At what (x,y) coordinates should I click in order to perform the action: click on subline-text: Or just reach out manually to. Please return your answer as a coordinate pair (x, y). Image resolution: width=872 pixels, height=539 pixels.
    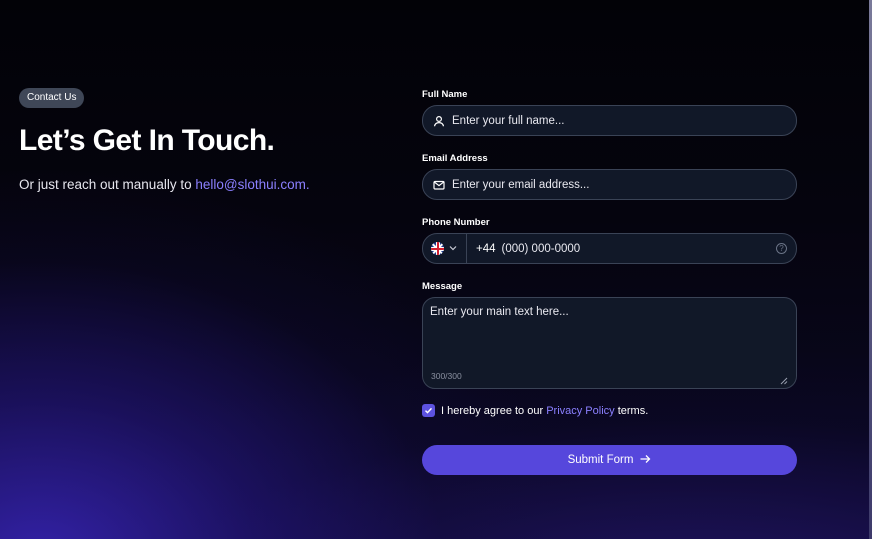
    Looking at the image, I should click on (107, 184).